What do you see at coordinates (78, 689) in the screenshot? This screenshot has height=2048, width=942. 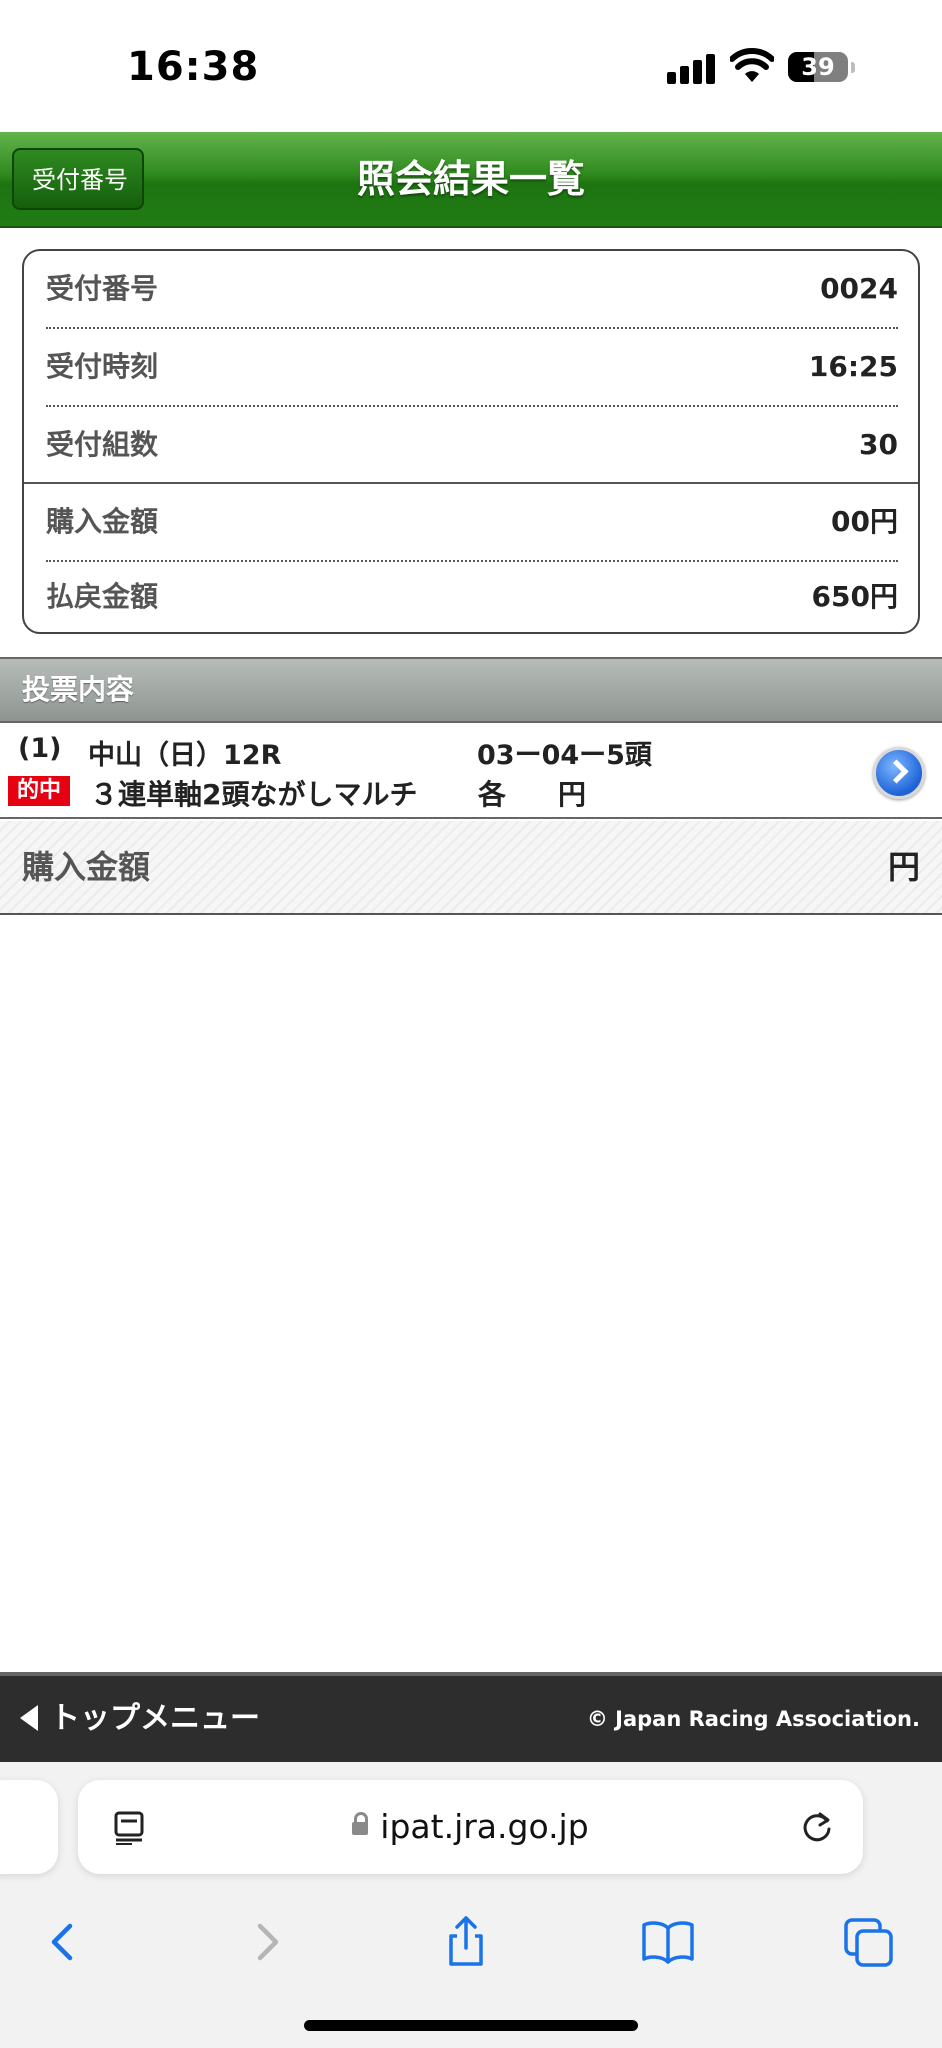 I see `section-title: 投票内容` at bounding box center [78, 689].